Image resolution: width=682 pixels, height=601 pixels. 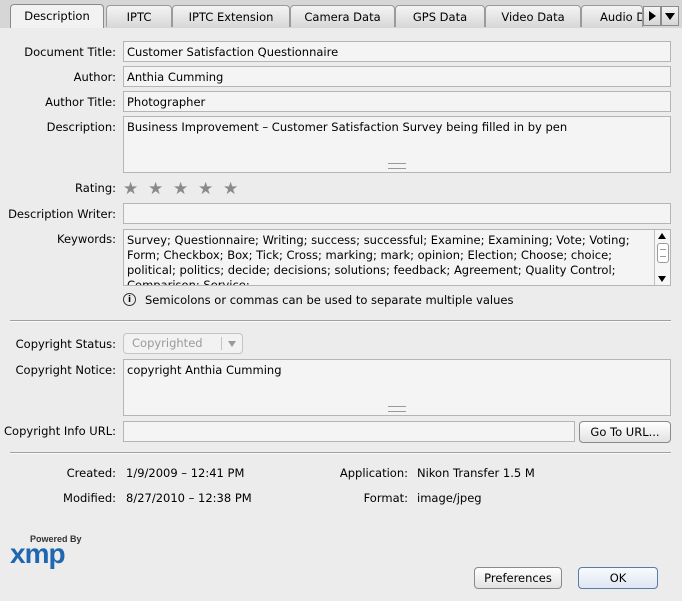 I want to click on tab-iptc-extension: IPTC Extension, so click(x=231, y=16).